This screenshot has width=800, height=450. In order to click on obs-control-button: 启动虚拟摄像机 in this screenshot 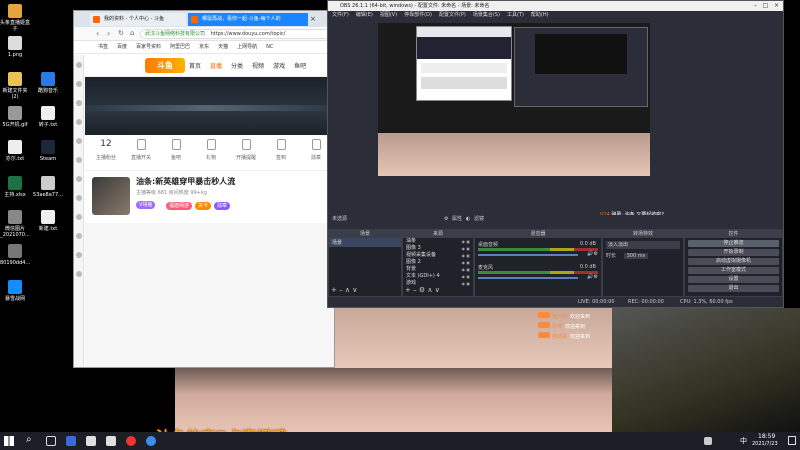, I will do `click(733, 261)`.